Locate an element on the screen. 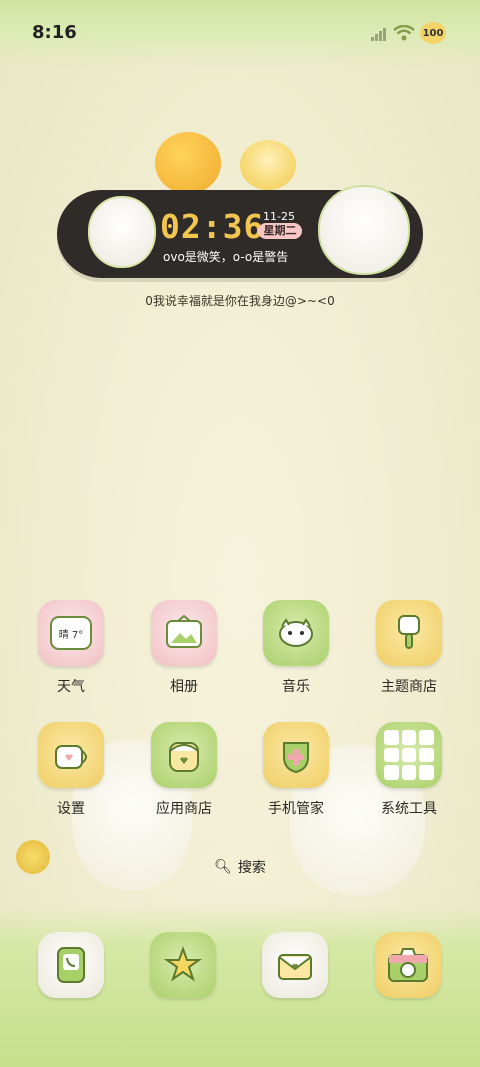  phone-manager-icon is located at coordinates (296, 755).